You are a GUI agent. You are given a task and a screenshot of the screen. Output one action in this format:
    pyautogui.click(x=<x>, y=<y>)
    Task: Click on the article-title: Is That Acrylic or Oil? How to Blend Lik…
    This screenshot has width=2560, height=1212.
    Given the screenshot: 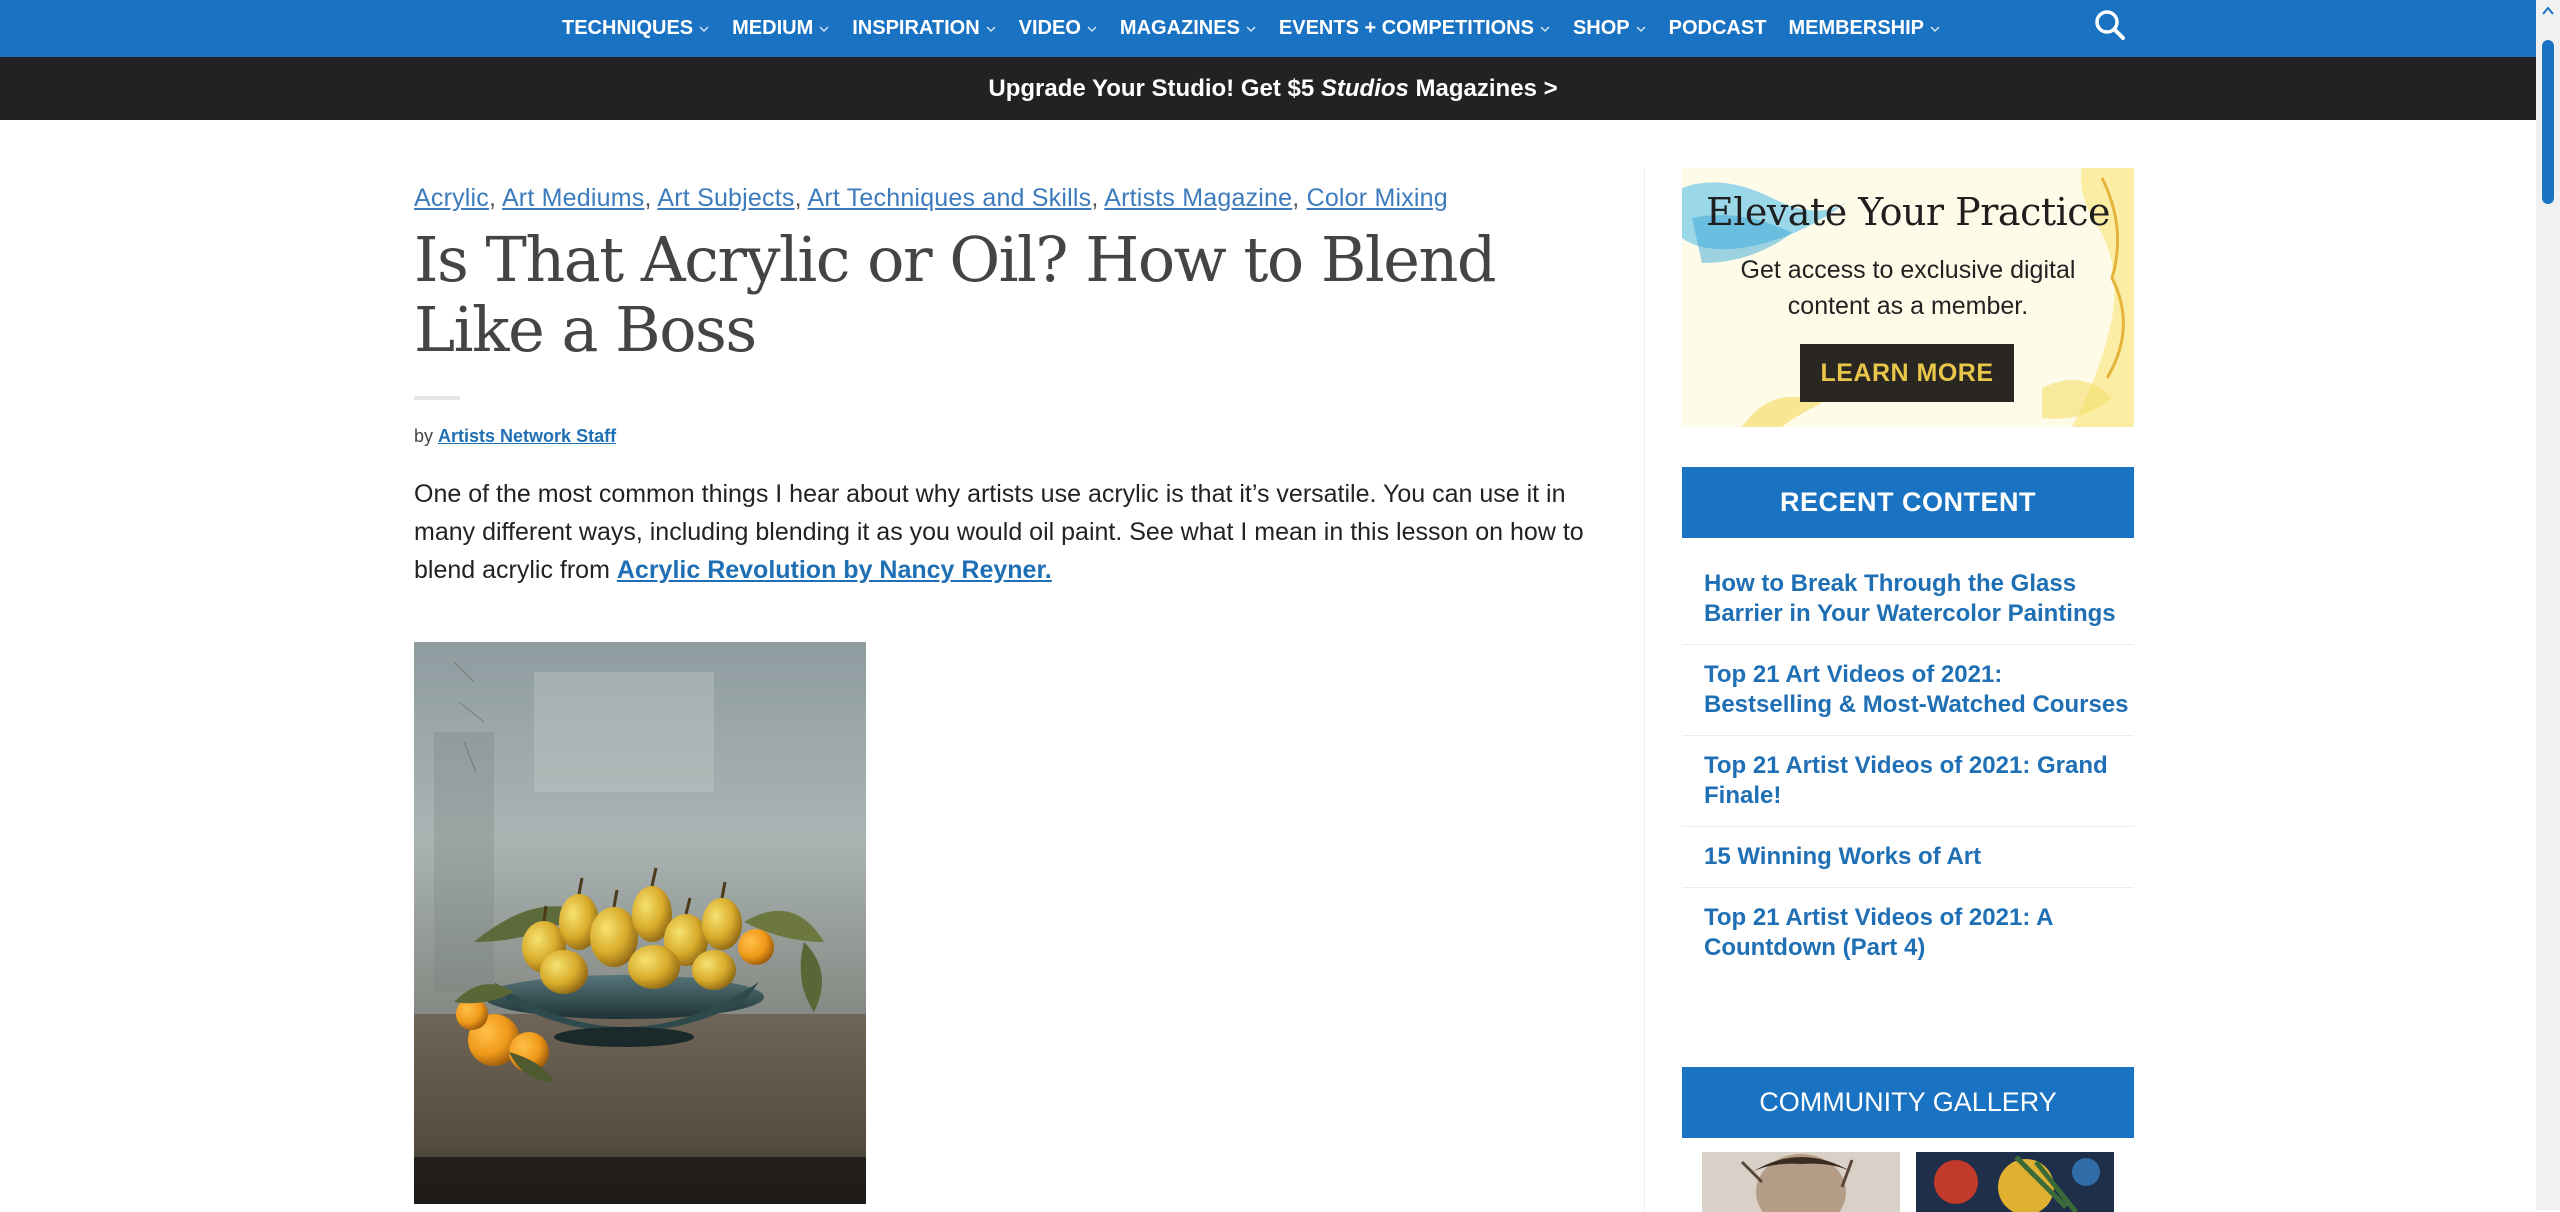 What is the action you would take?
    pyautogui.click(x=955, y=294)
    